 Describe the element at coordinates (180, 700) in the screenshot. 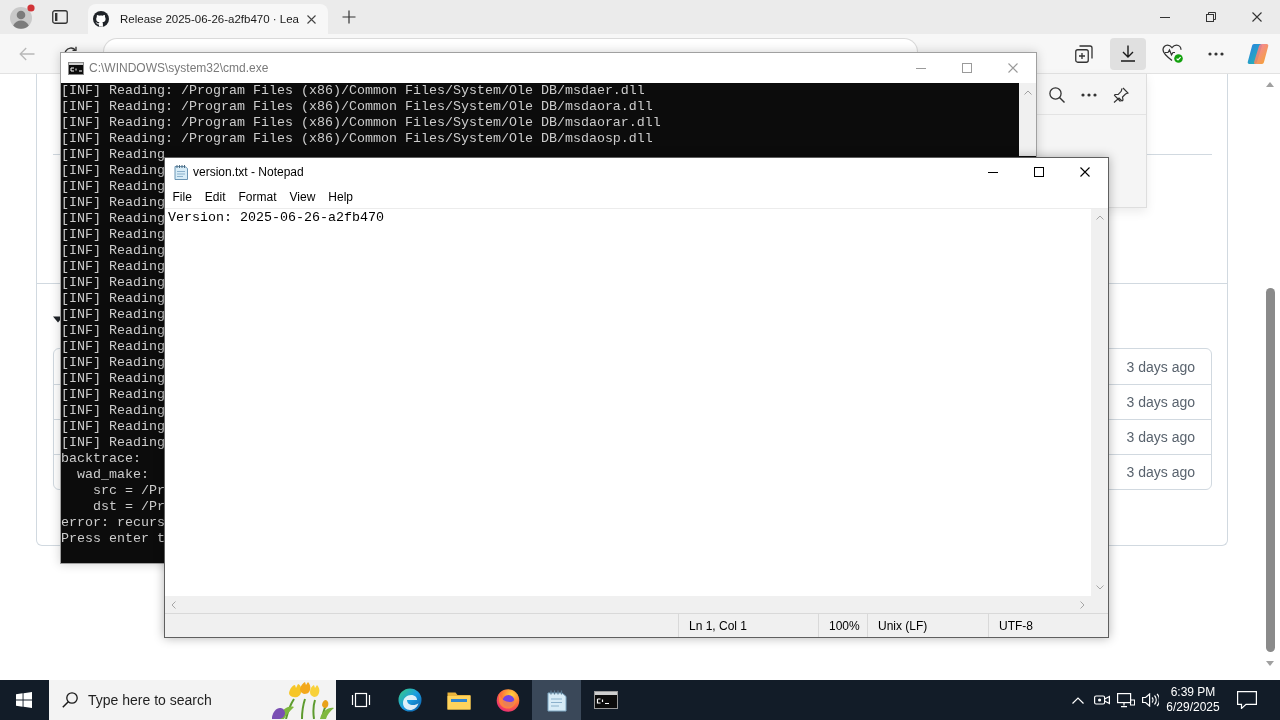

I see `search-field: Type here to search` at that location.